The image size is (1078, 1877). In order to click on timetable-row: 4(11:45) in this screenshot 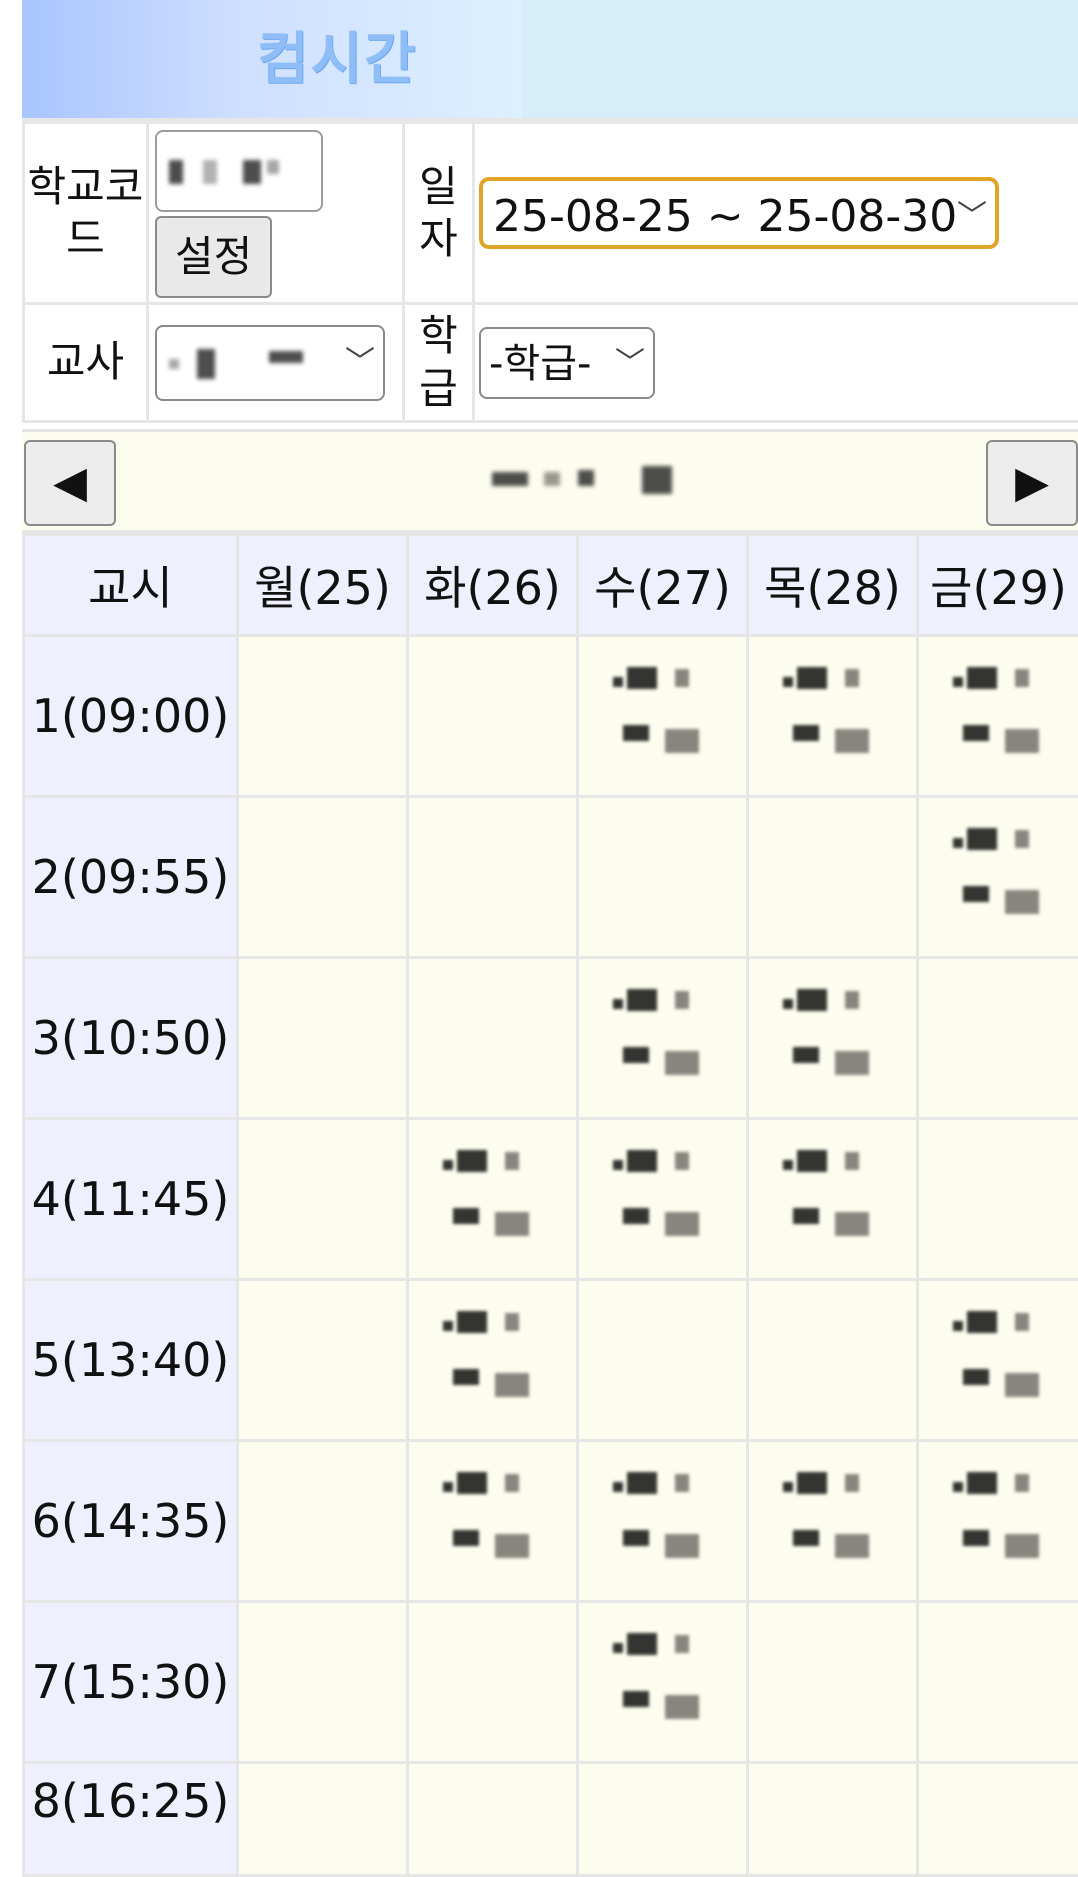, I will do `click(551, 1199)`.